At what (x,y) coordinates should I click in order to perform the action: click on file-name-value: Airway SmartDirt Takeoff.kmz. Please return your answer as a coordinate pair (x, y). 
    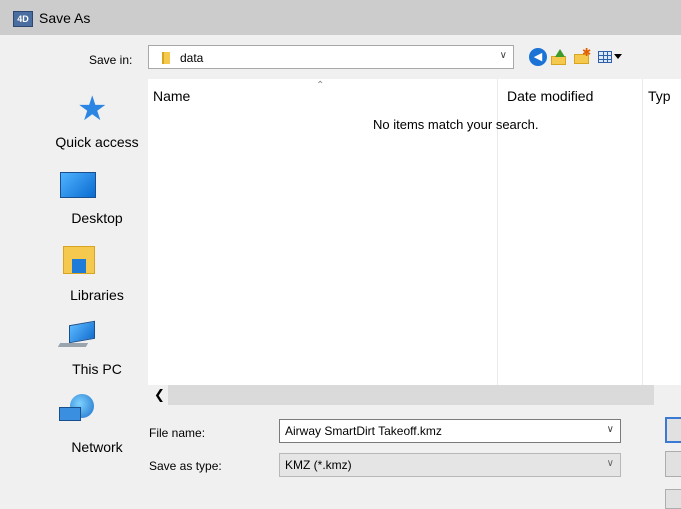
    Looking at the image, I should click on (363, 431).